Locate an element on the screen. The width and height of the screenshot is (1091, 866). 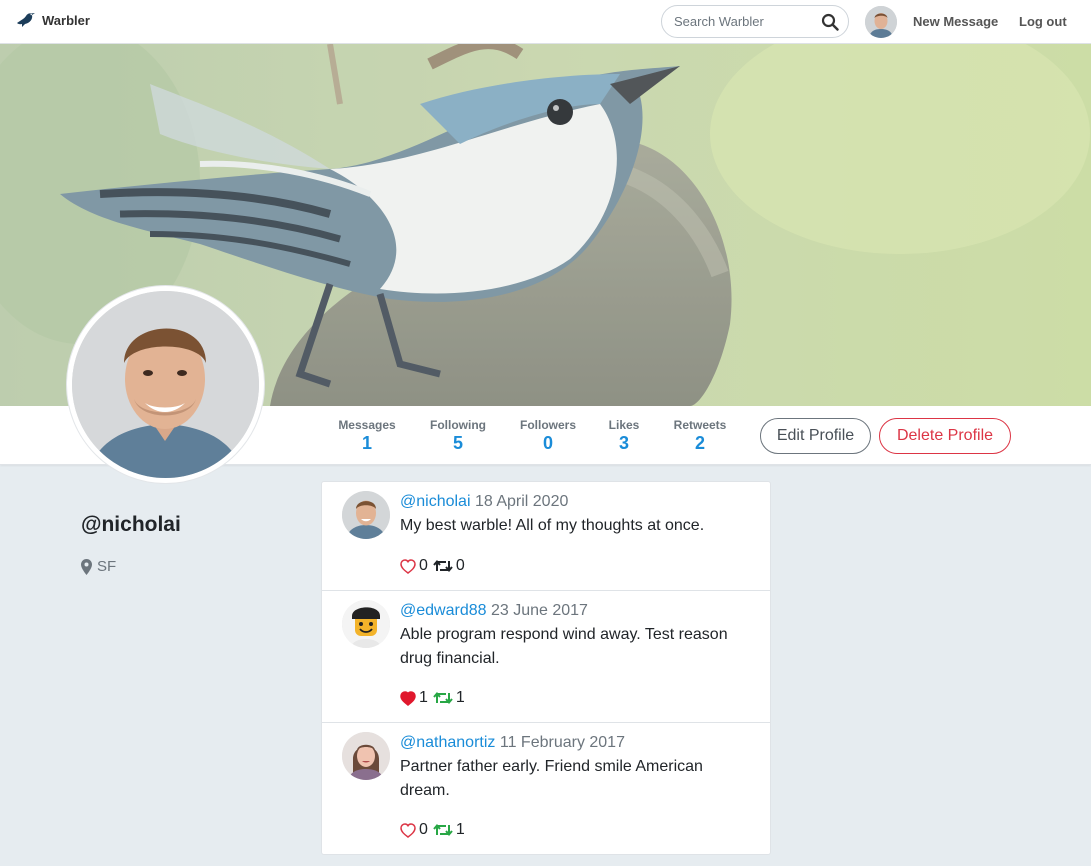
stat-retweets-label: Retweets is located at coordinates (700, 425).